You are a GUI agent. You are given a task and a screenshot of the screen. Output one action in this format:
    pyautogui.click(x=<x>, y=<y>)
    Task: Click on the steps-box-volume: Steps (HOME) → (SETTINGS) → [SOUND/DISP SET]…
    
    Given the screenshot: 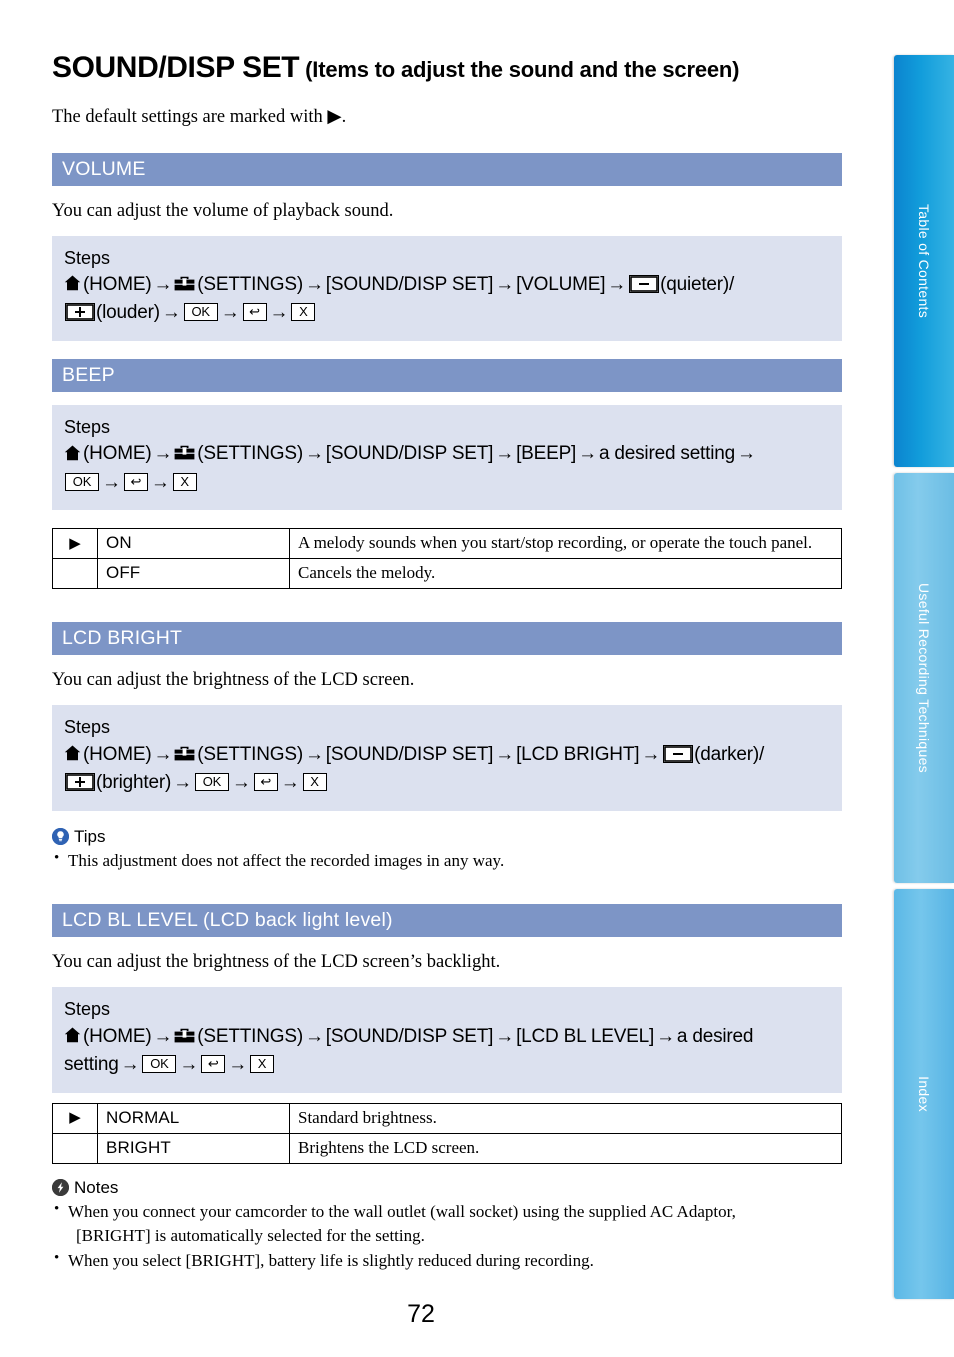 What is the action you would take?
    pyautogui.click(x=447, y=288)
    